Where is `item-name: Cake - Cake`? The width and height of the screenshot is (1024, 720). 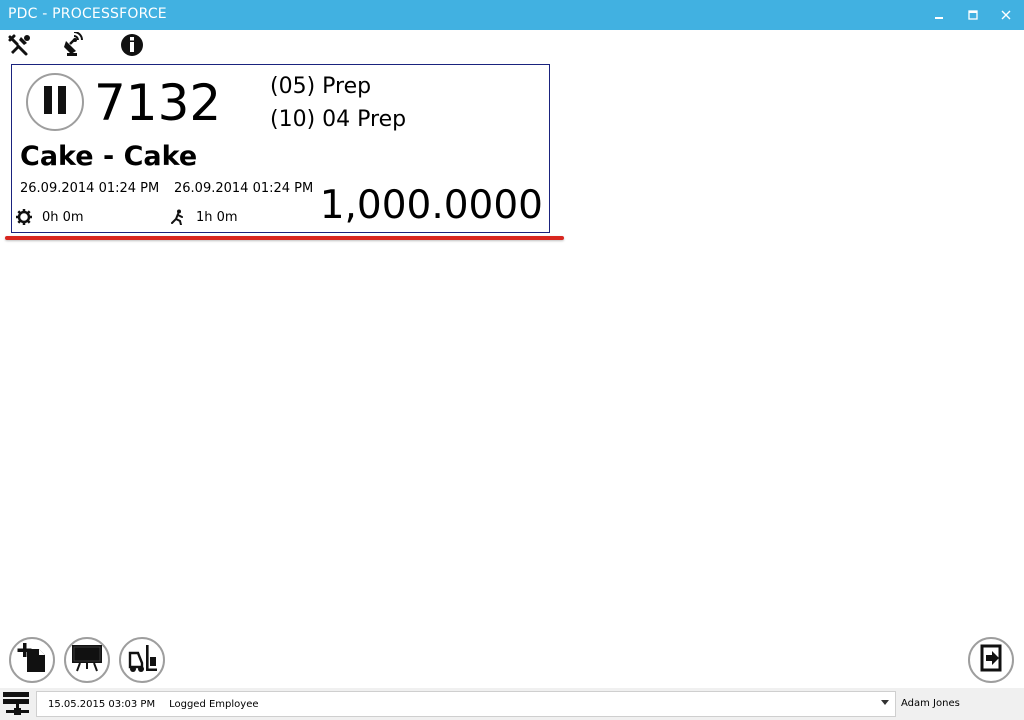 item-name: Cake - Cake is located at coordinates (109, 156).